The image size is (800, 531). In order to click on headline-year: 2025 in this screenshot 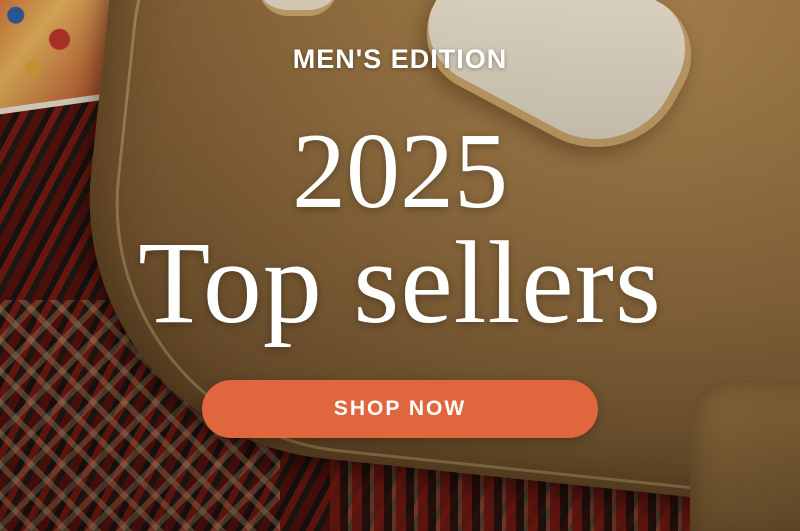, I will do `click(400, 171)`.